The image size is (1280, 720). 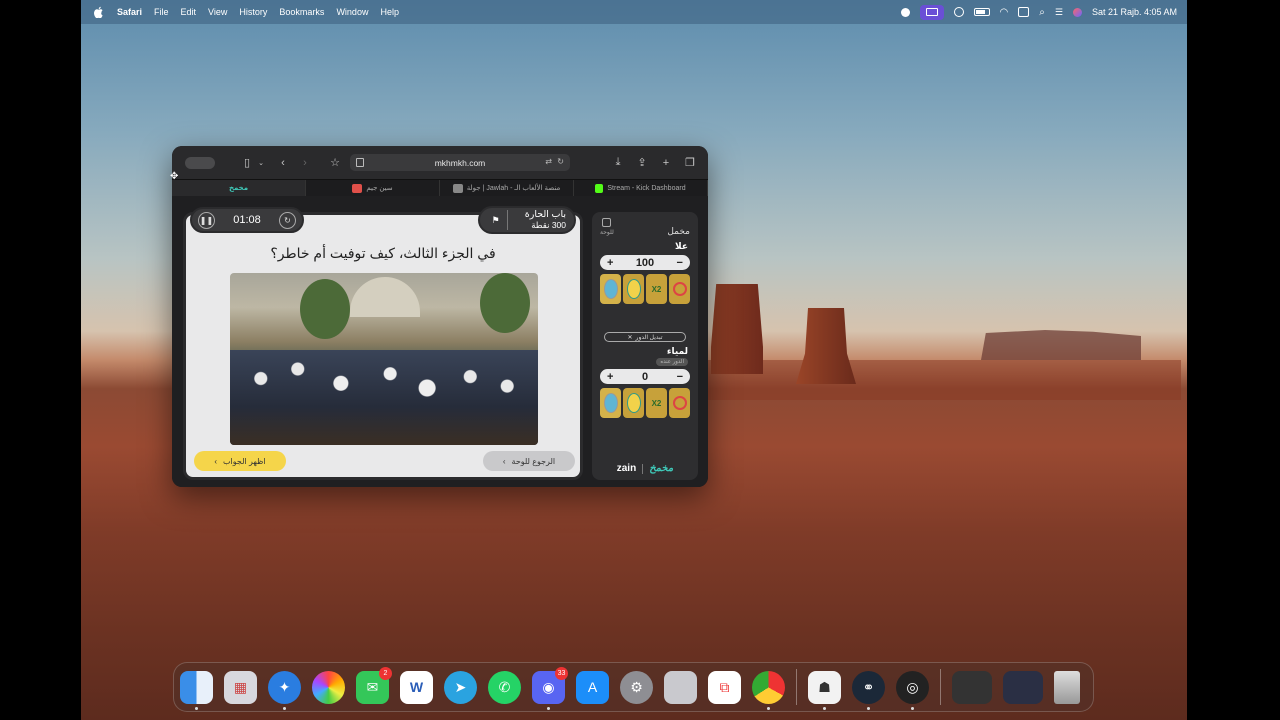 I want to click on share-icon: ⇪, so click(x=642, y=163).